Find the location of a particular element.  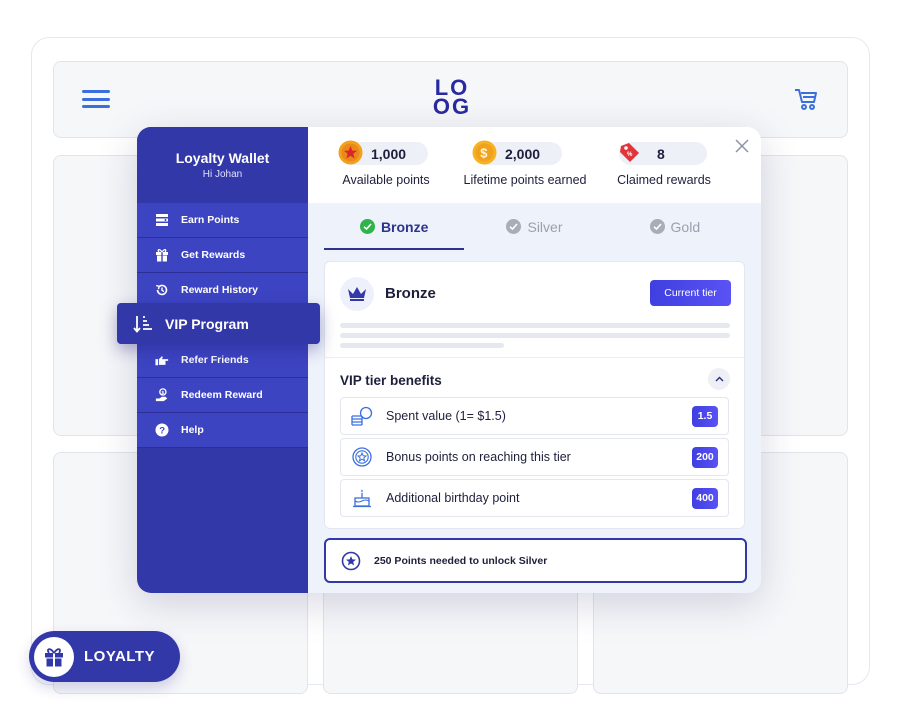

benefit-row: Bonus points on reaching this tier 200 is located at coordinates (534, 457).